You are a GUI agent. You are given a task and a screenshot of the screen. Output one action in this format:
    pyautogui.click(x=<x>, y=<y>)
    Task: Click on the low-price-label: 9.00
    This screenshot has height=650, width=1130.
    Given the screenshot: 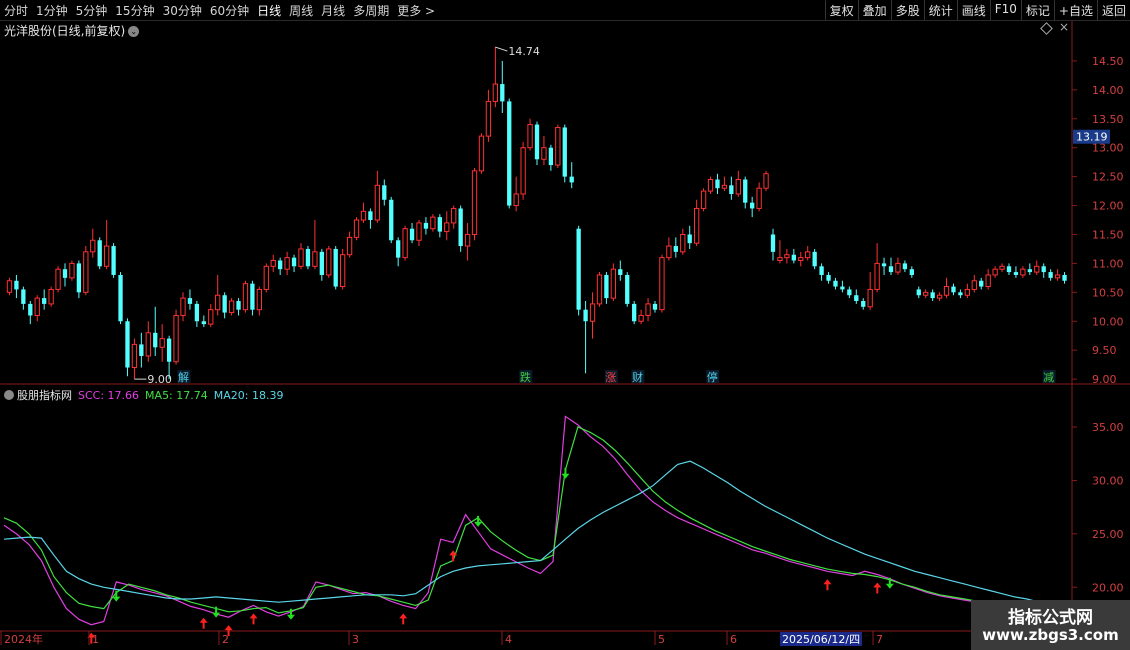 What is the action you would take?
    pyautogui.click(x=159, y=379)
    